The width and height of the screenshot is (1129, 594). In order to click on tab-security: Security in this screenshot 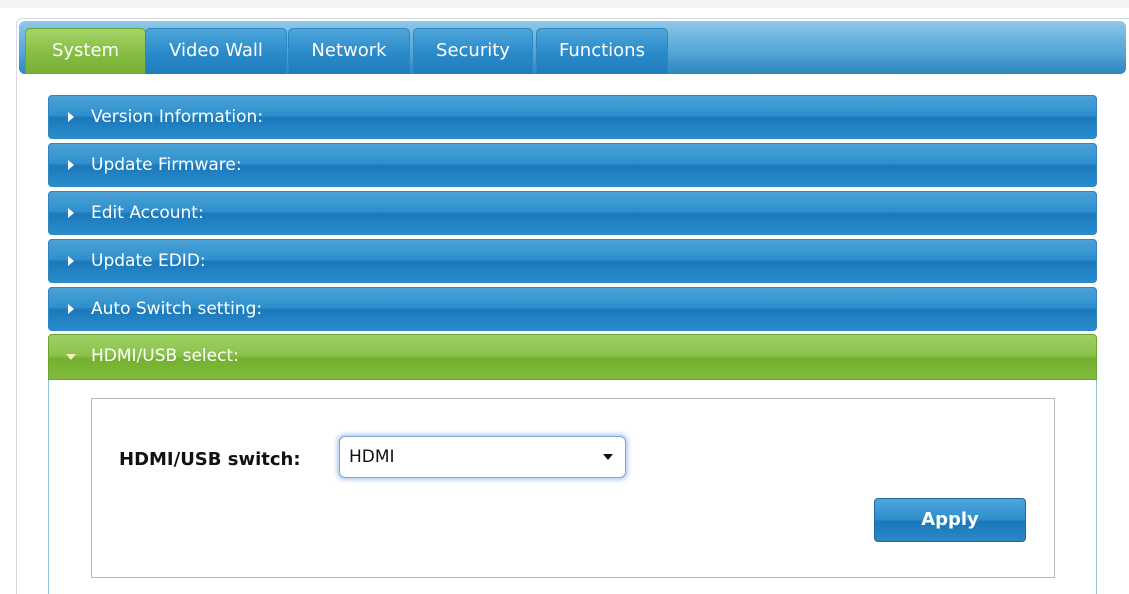, I will do `click(473, 51)`.